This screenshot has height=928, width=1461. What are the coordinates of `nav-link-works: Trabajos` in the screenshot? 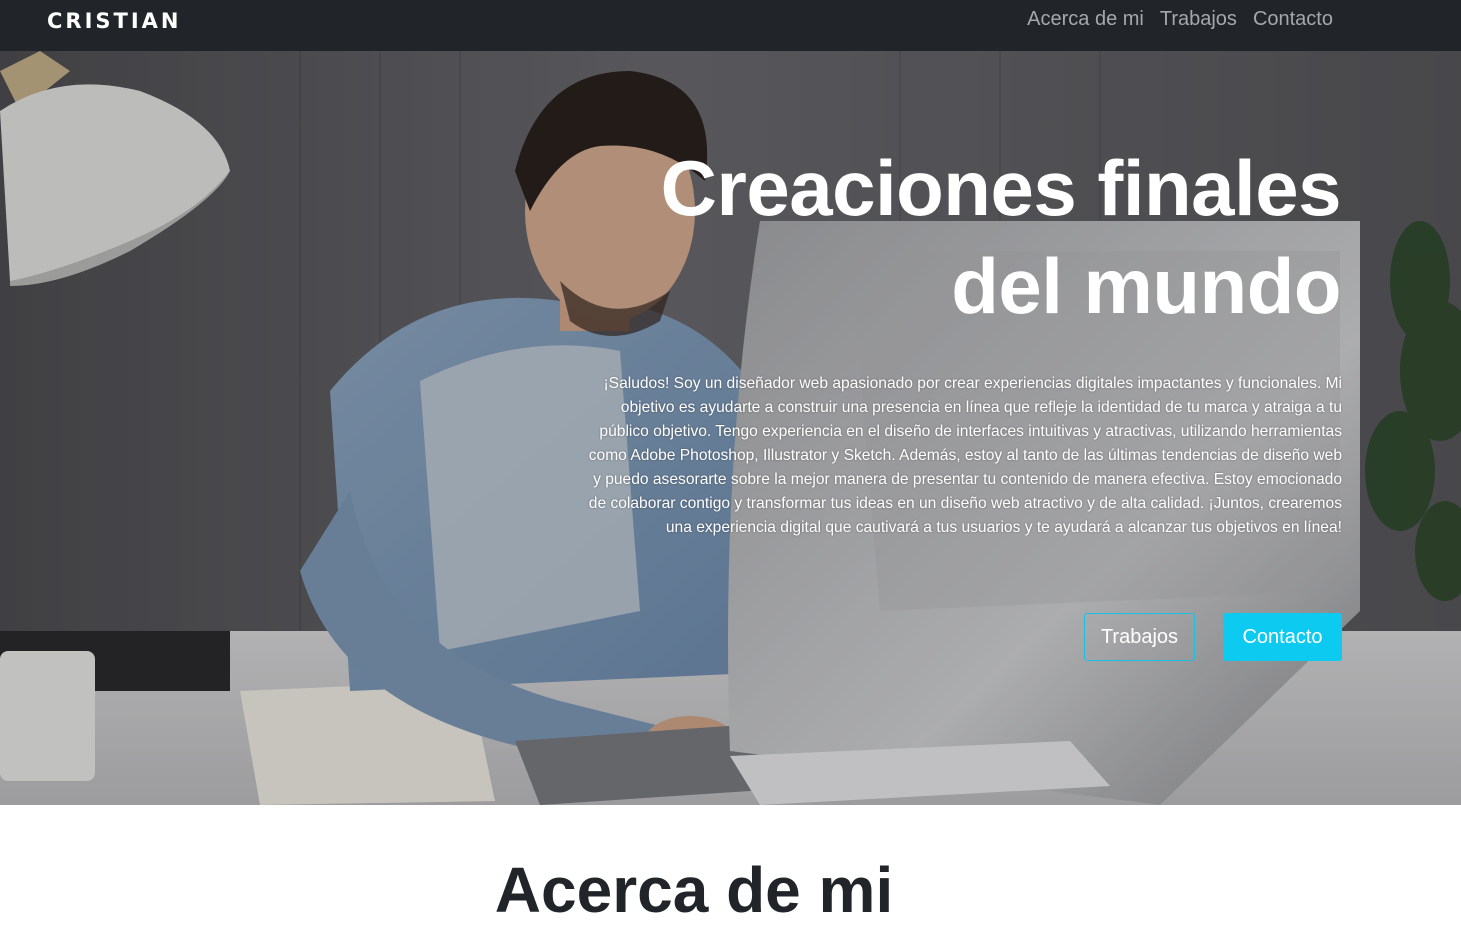 It's located at (1198, 19).